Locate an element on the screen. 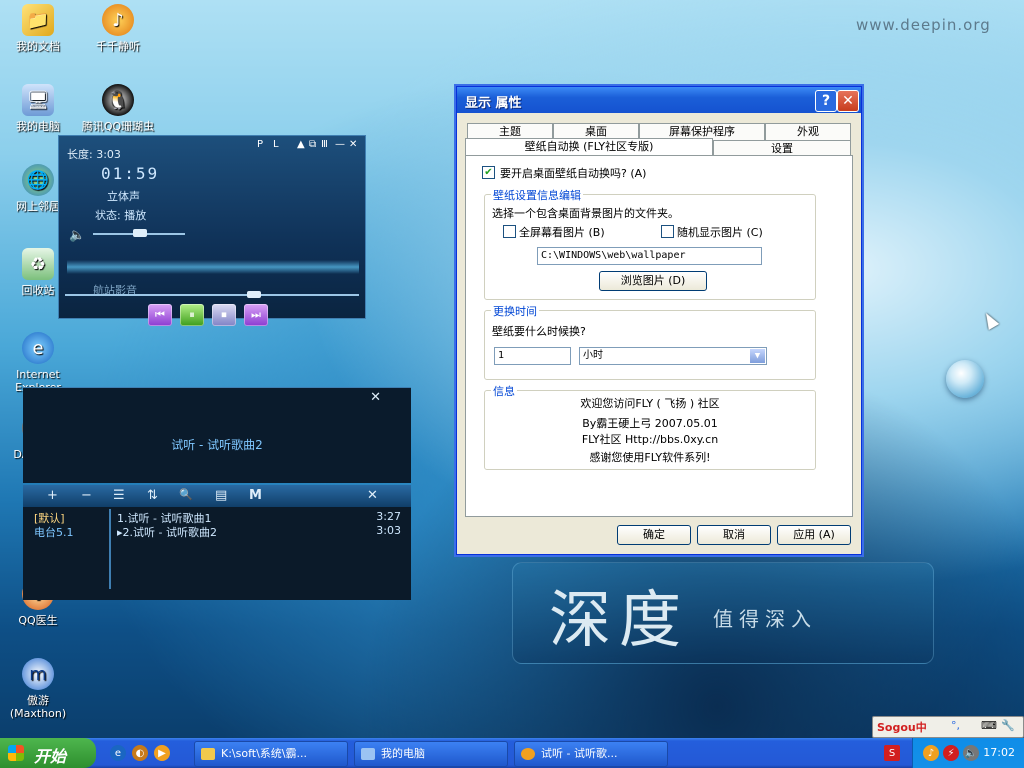  help-button: ? is located at coordinates (826, 101).